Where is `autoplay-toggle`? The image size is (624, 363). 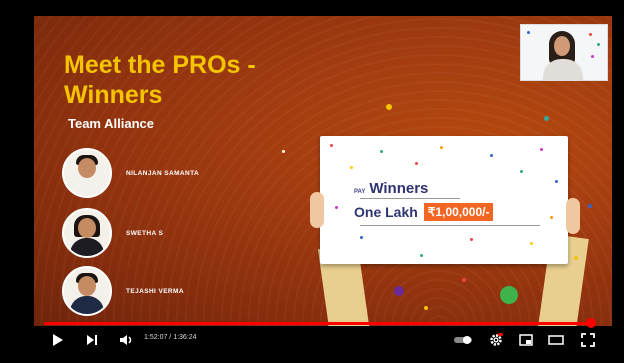
autoplay-toggle is located at coordinates (463, 340).